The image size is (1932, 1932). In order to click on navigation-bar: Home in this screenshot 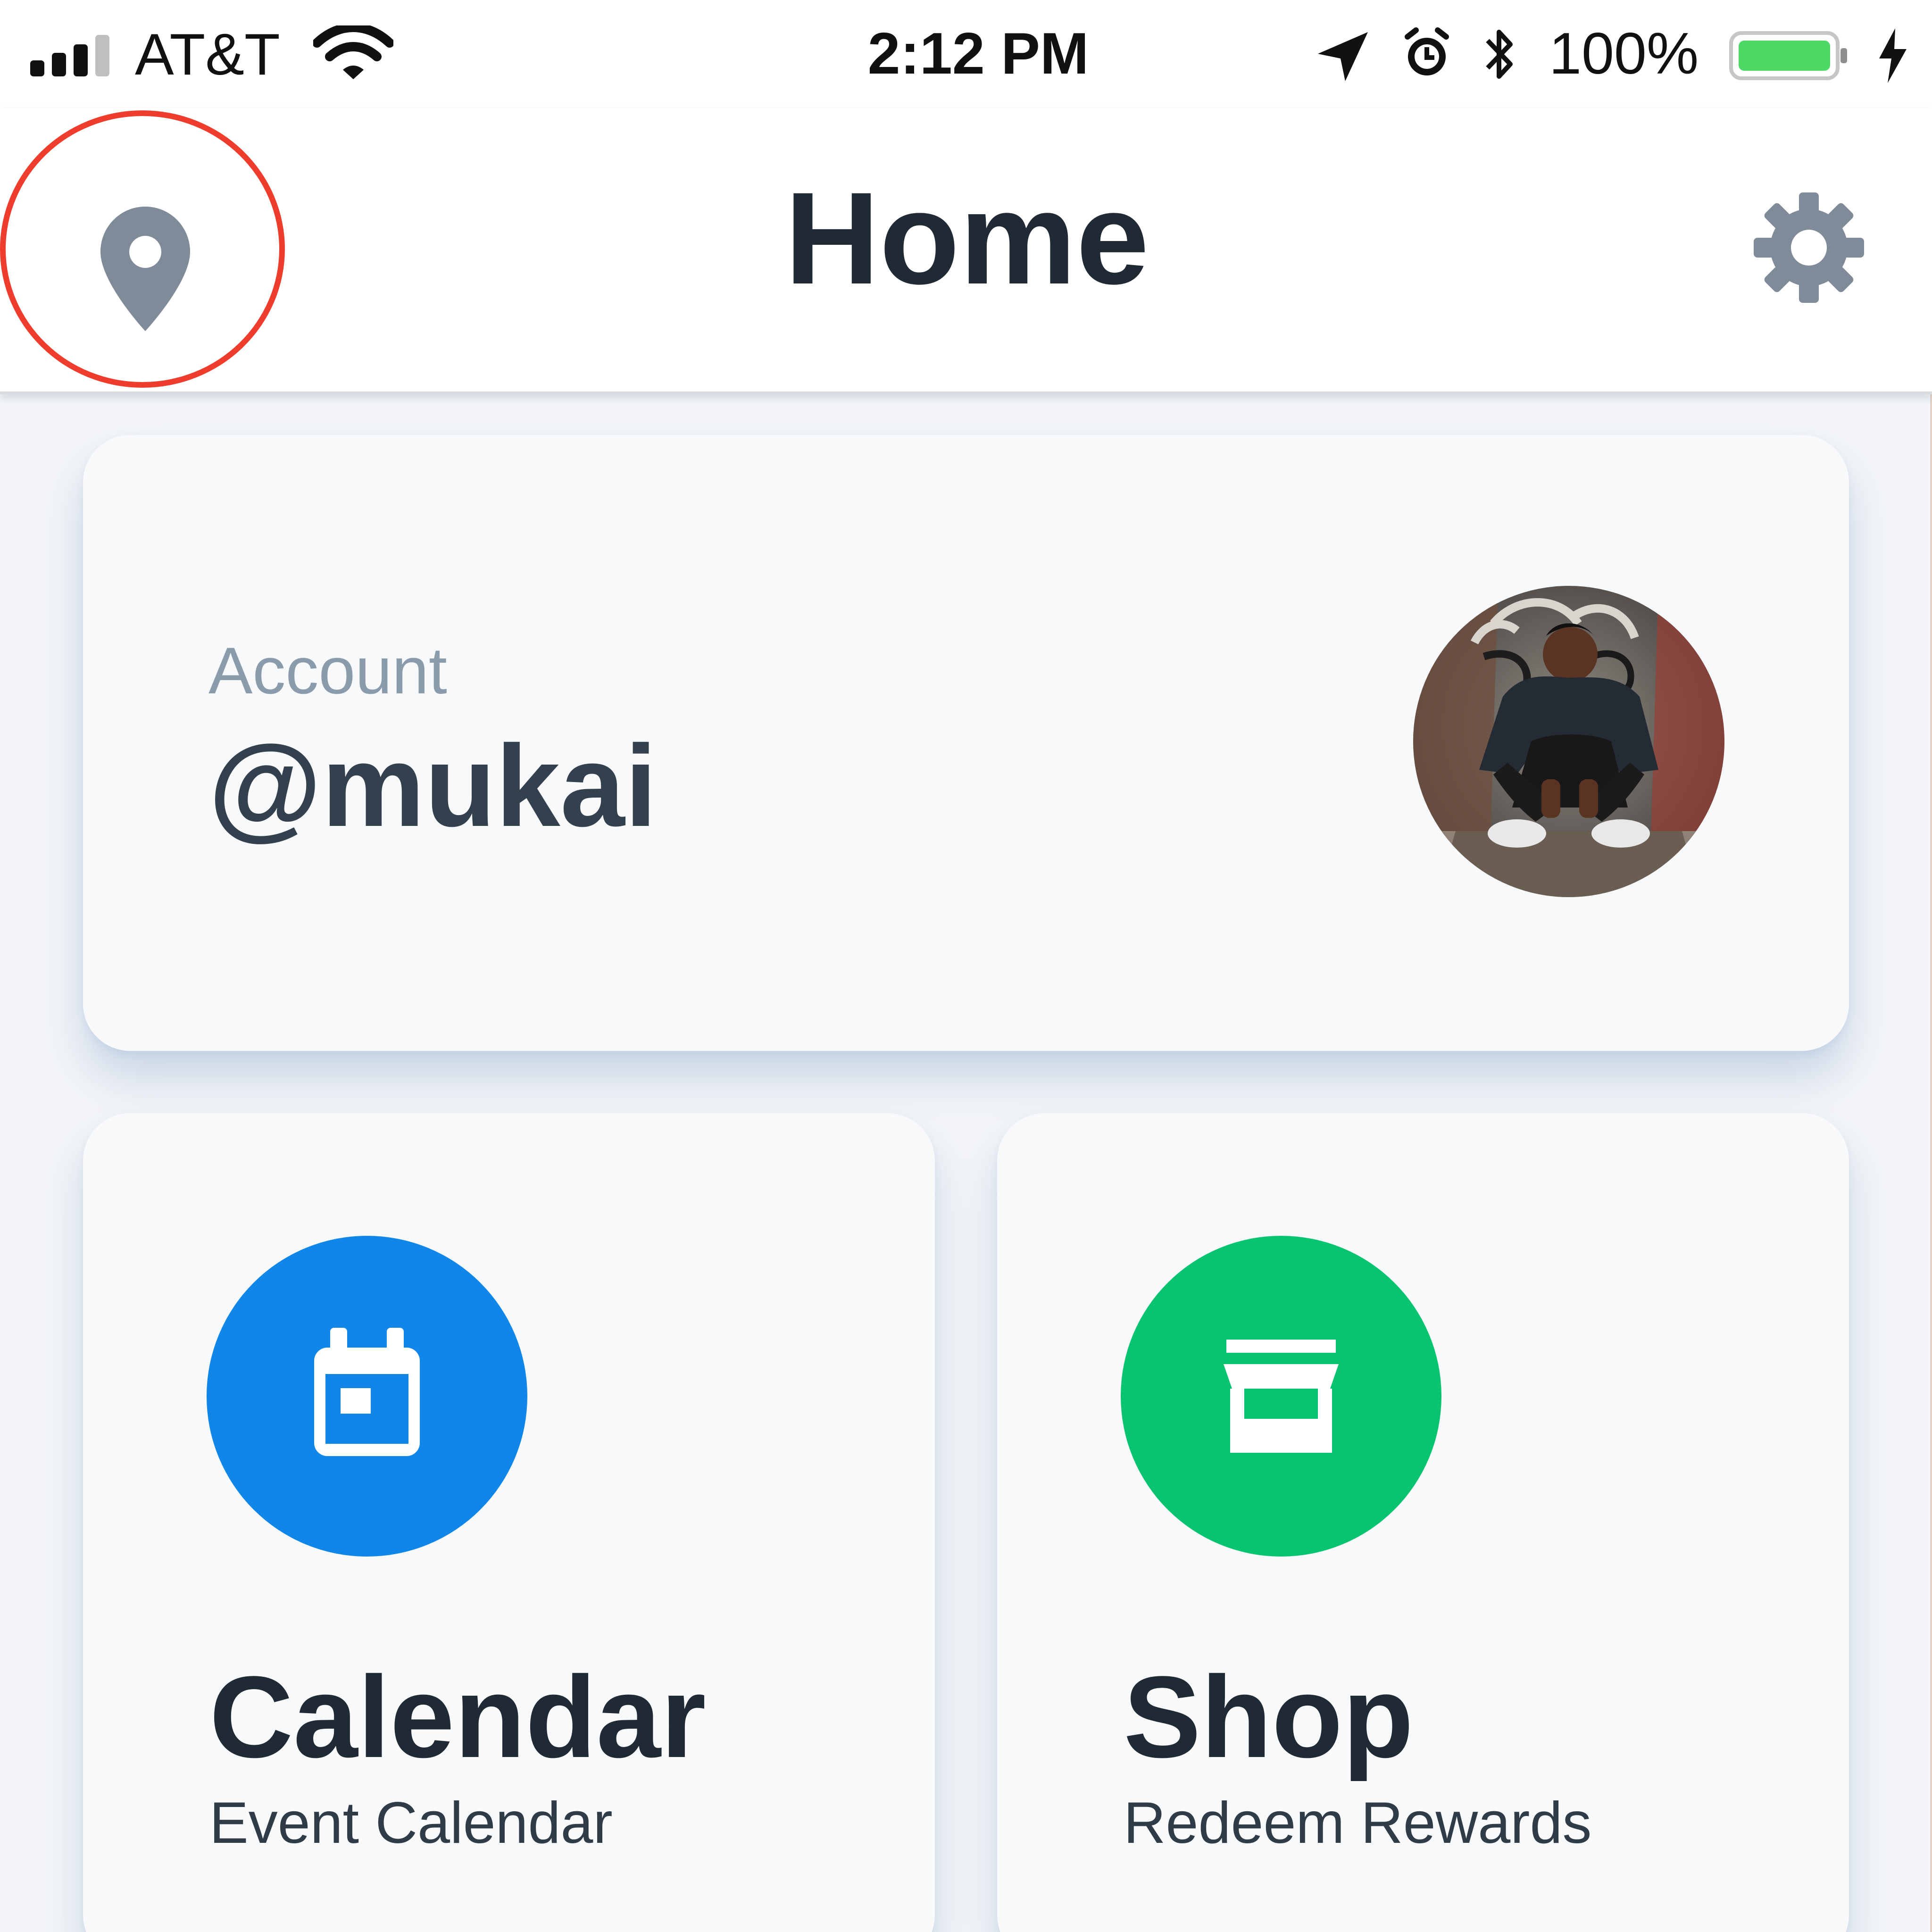, I will do `click(966, 251)`.